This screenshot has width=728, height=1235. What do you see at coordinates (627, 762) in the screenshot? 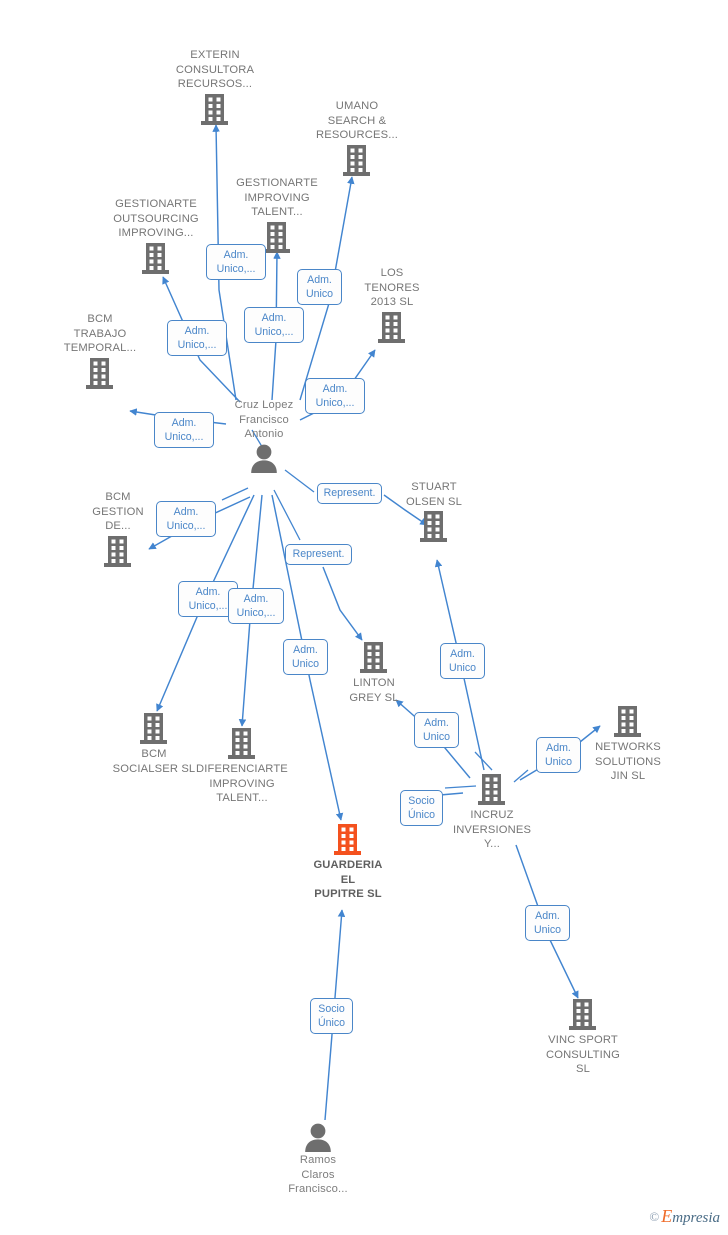
I see `node-label: NETWORKS SOLUTIONS JIN SL` at bounding box center [627, 762].